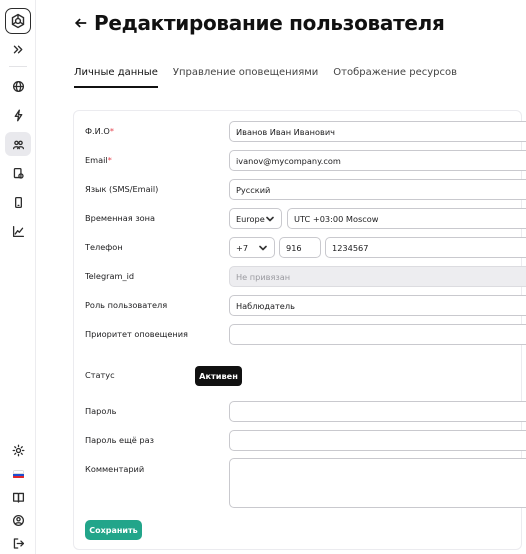 The height and width of the screenshot is (554, 526). Describe the element at coordinates (122, 189) in the screenshot. I see `language-label: Язык (SMS/Email)` at that location.